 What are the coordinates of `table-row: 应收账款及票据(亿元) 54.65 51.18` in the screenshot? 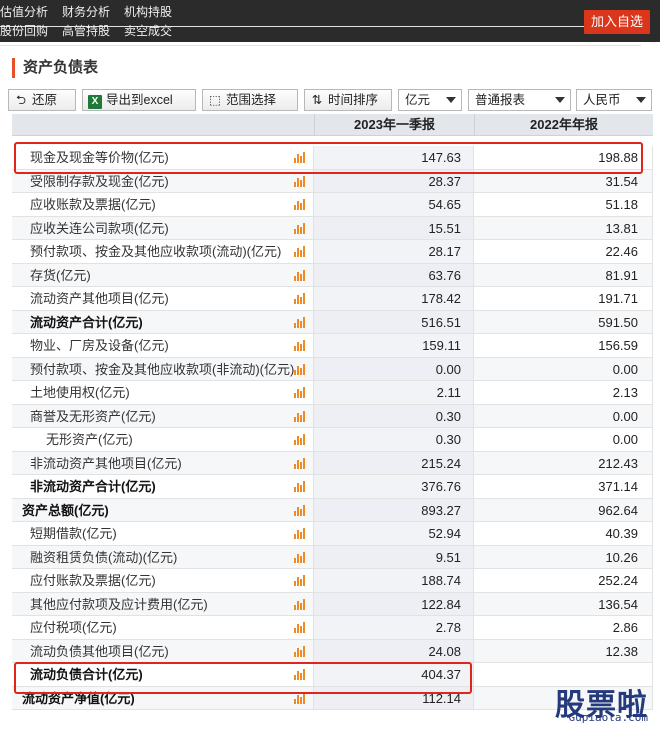 It's located at (332, 205).